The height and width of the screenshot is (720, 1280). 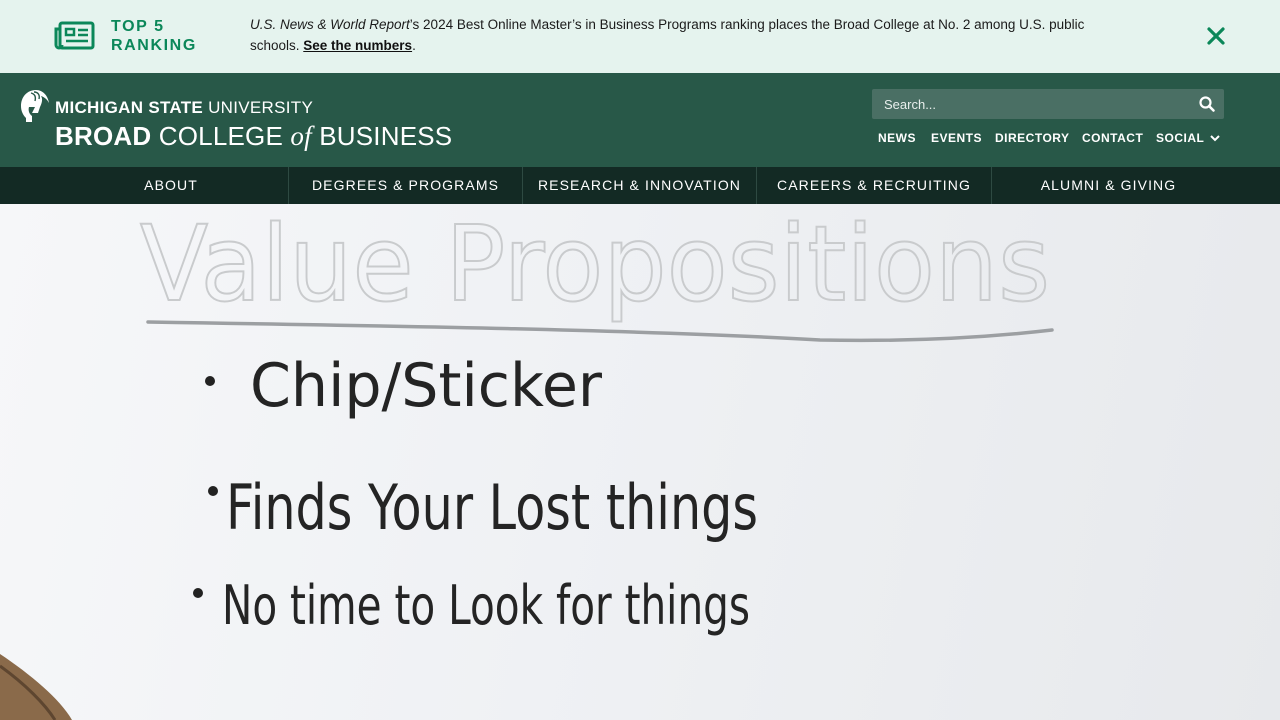 I want to click on alert-publication: U.S. News & World Report, so click(x=330, y=24).